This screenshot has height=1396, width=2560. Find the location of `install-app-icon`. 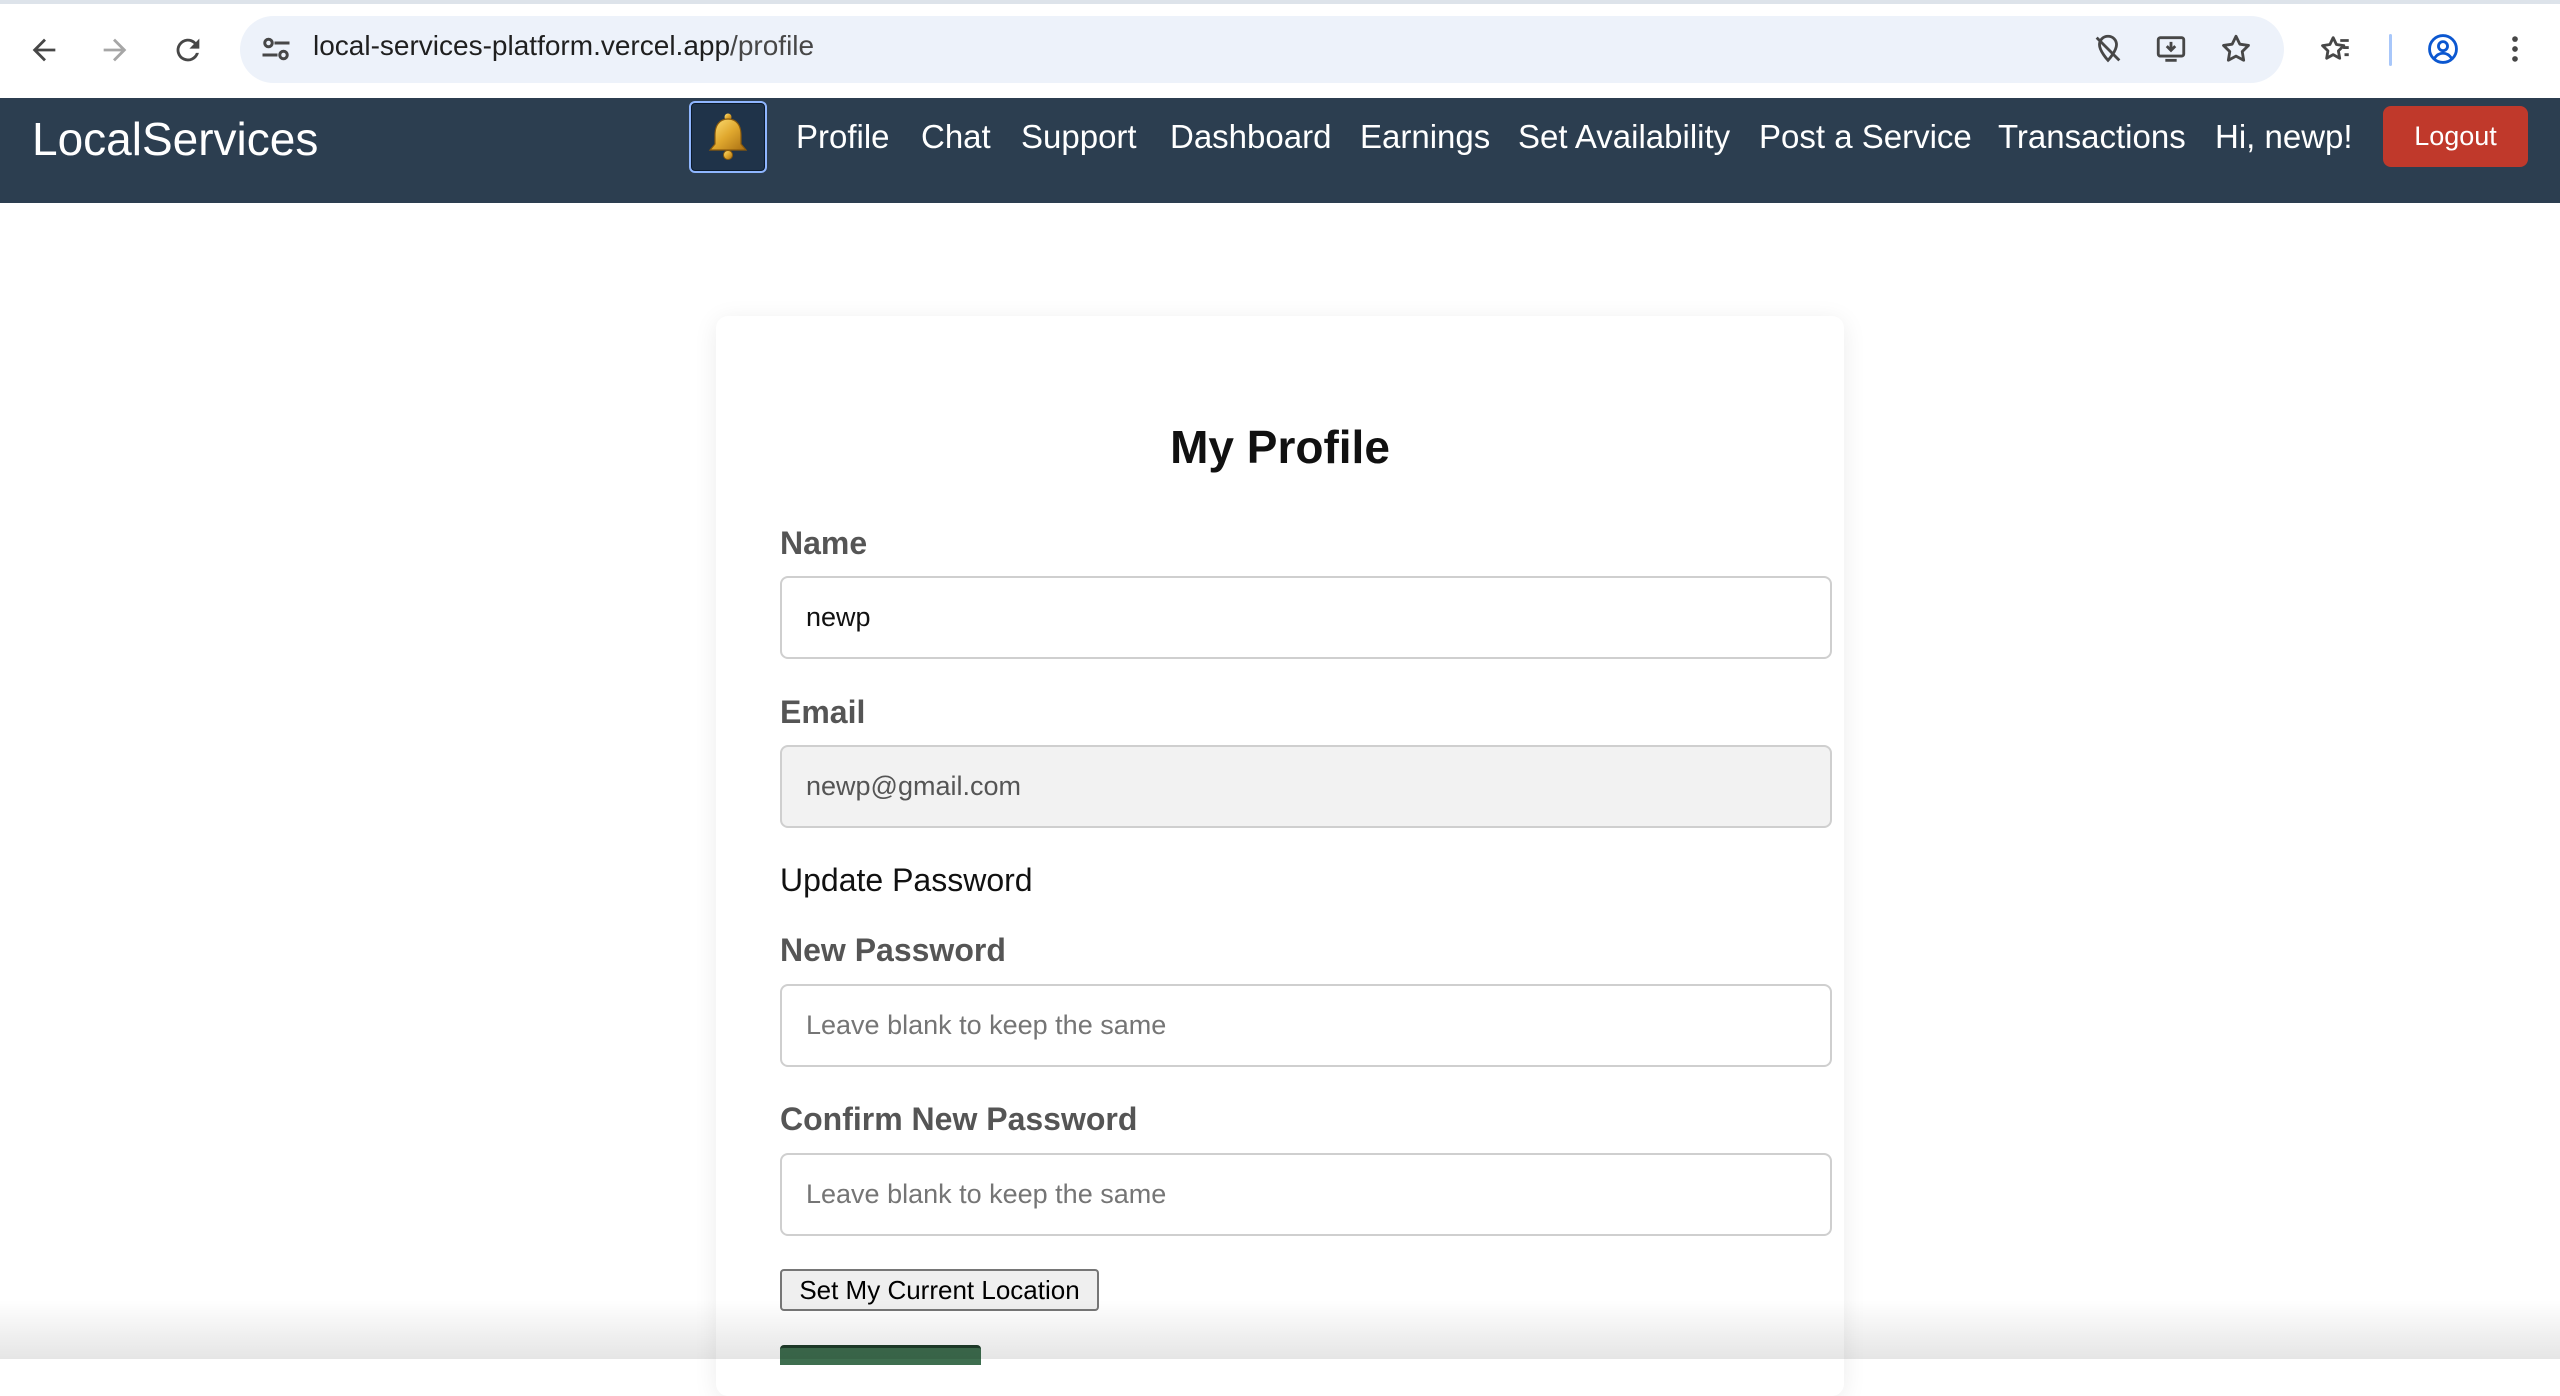

install-app-icon is located at coordinates (2171, 49).